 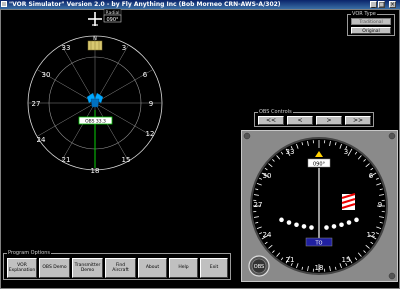 What do you see at coordinates (348, 201) in the screenshot?
I see `off-flag-icon` at bounding box center [348, 201].